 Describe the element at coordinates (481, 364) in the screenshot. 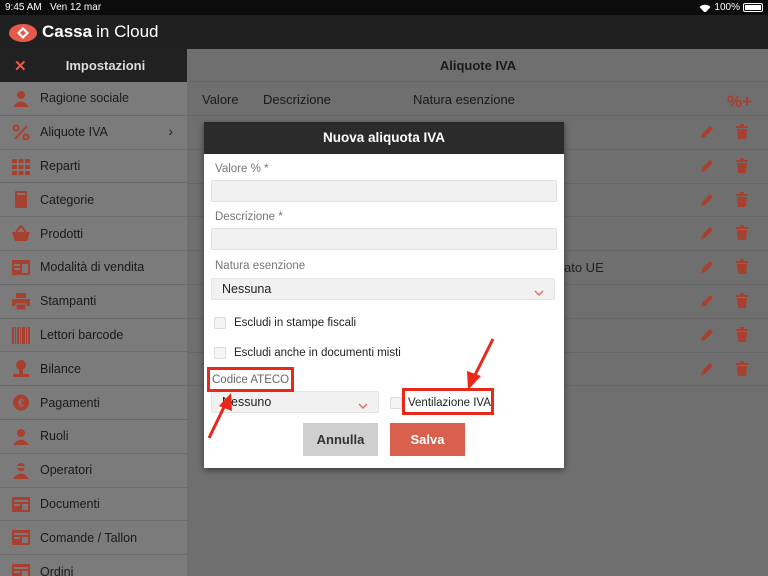

I see `arrow-to-ventilation-icon` at that location.